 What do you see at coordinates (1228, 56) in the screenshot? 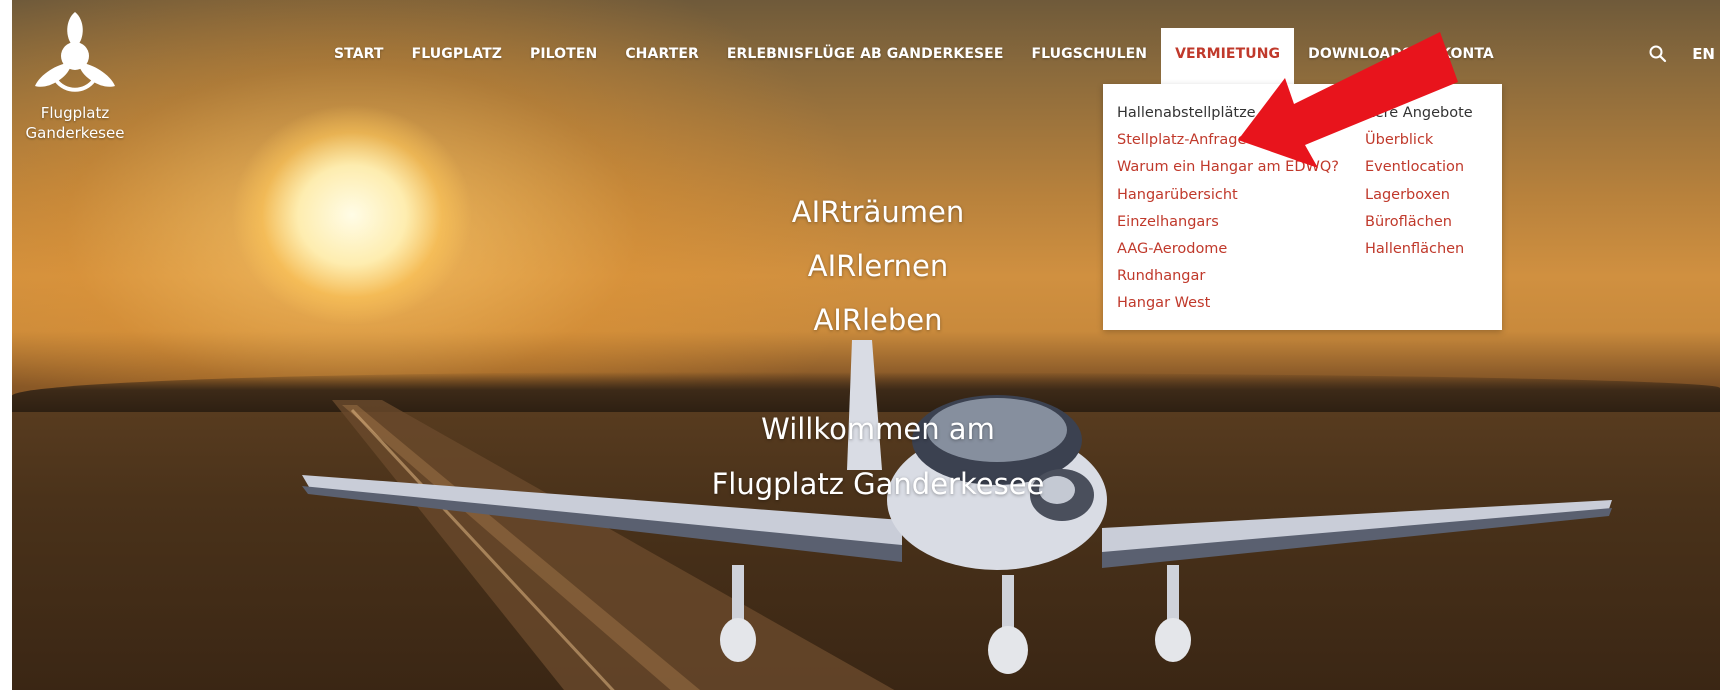
I see `nav-item-vermietung: VERMIETUNG` at bounding box center [1228, 56].